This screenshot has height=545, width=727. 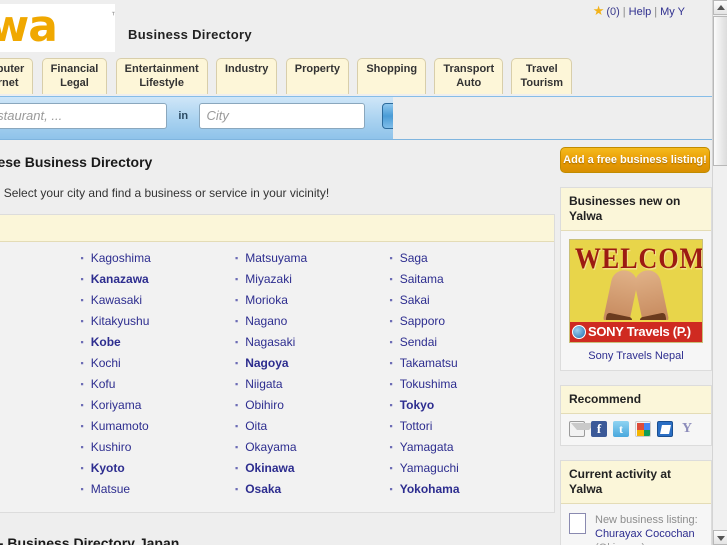 What do you see at coordinates (110, 489) in the screenshot?
I see `city-link: Matsue` at bounding box center [110, 489].